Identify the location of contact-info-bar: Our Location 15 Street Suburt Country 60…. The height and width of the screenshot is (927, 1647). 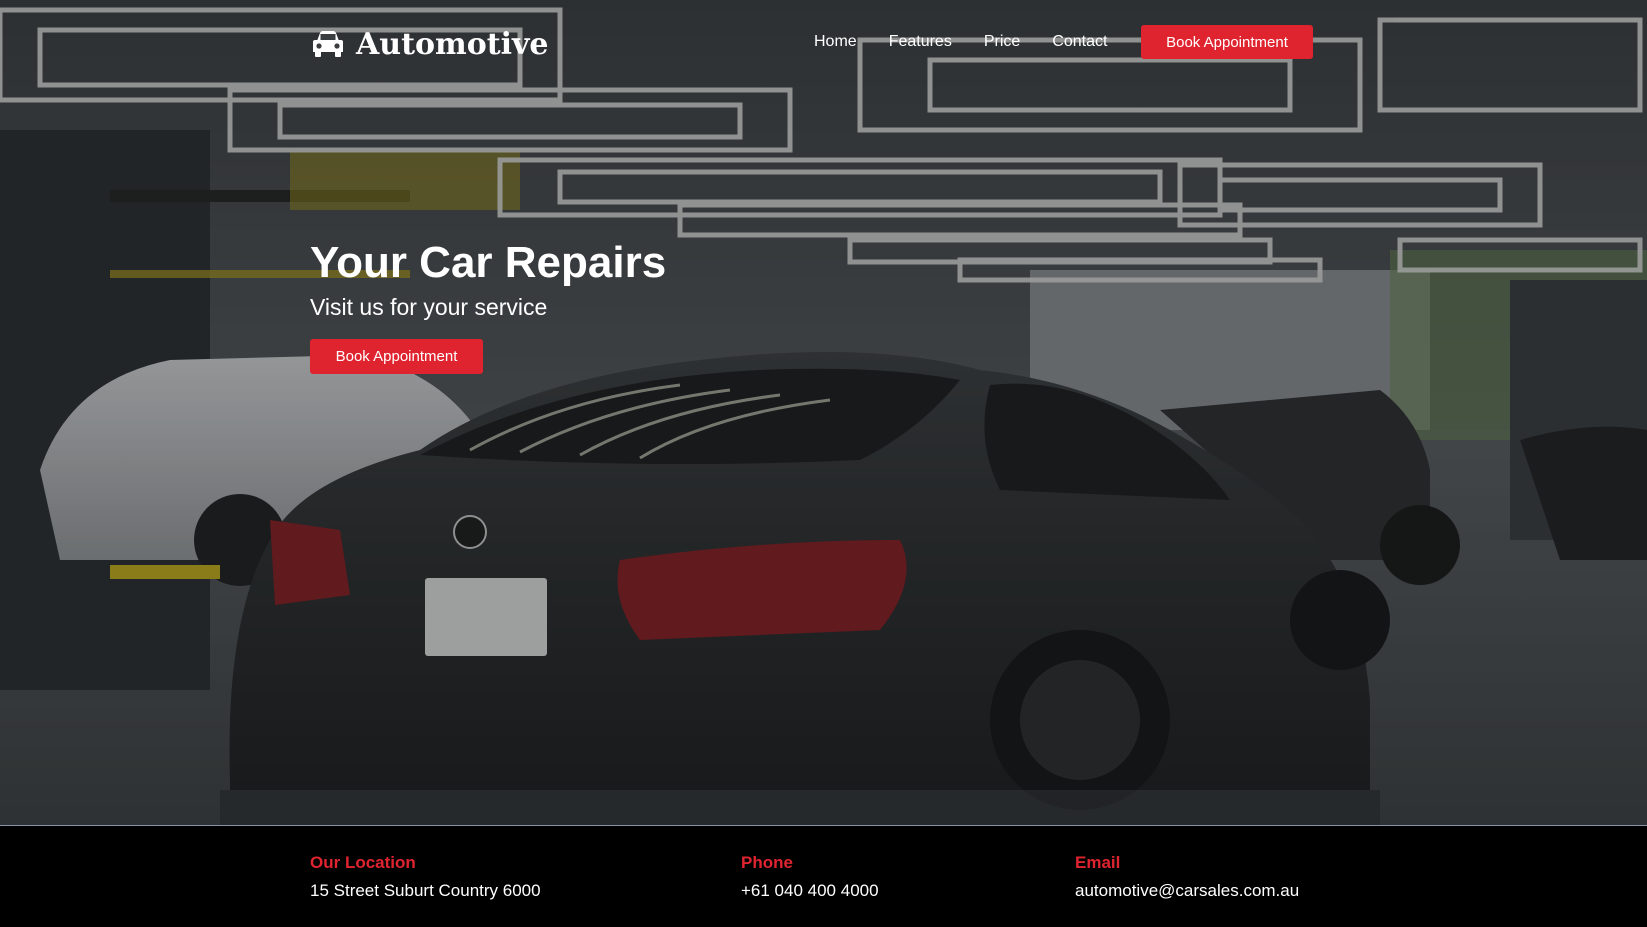
(823, 876).